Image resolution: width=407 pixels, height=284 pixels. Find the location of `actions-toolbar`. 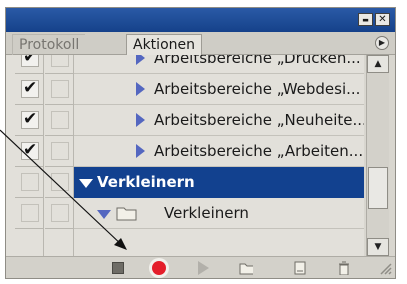

actions-toolbar is located at coordinates (200, 267).